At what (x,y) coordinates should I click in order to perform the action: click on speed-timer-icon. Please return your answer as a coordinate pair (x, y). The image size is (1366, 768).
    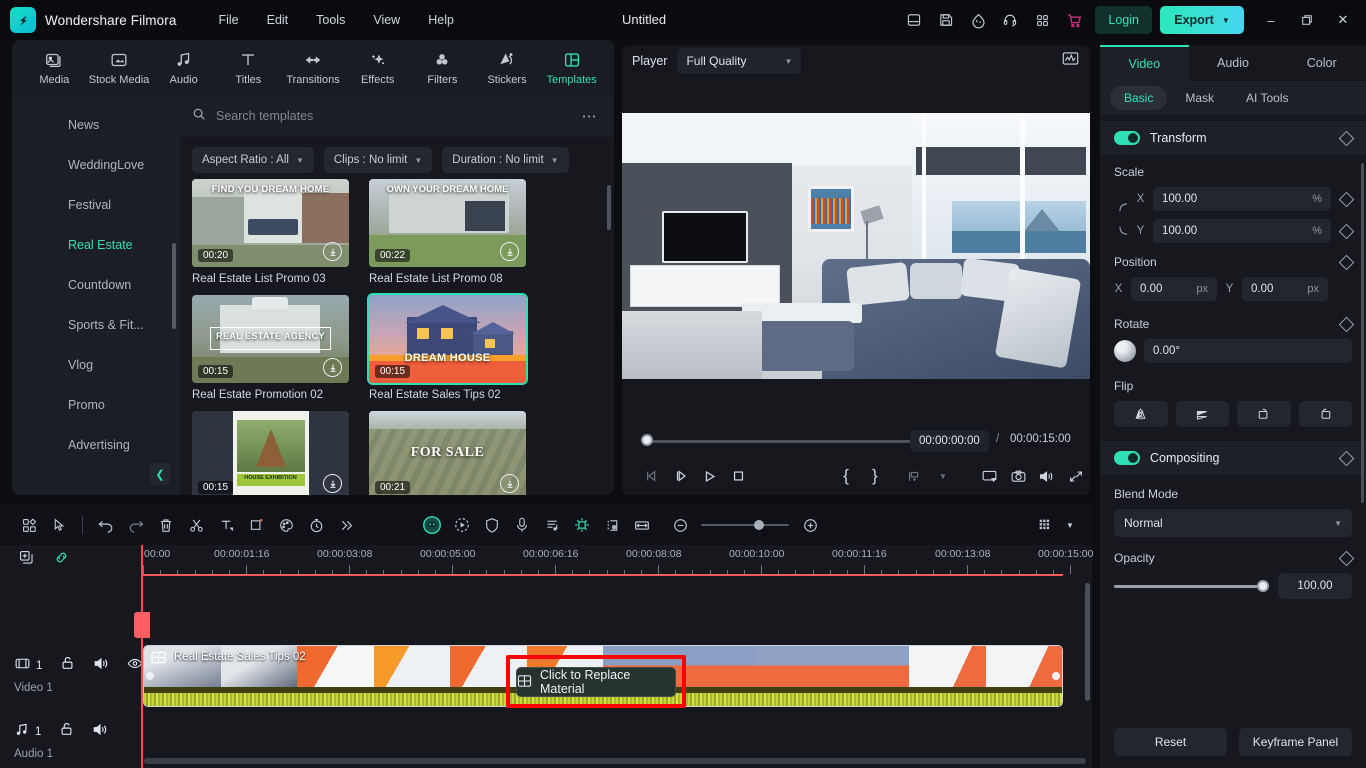
    Looking at the image, I should click on (316, 525).